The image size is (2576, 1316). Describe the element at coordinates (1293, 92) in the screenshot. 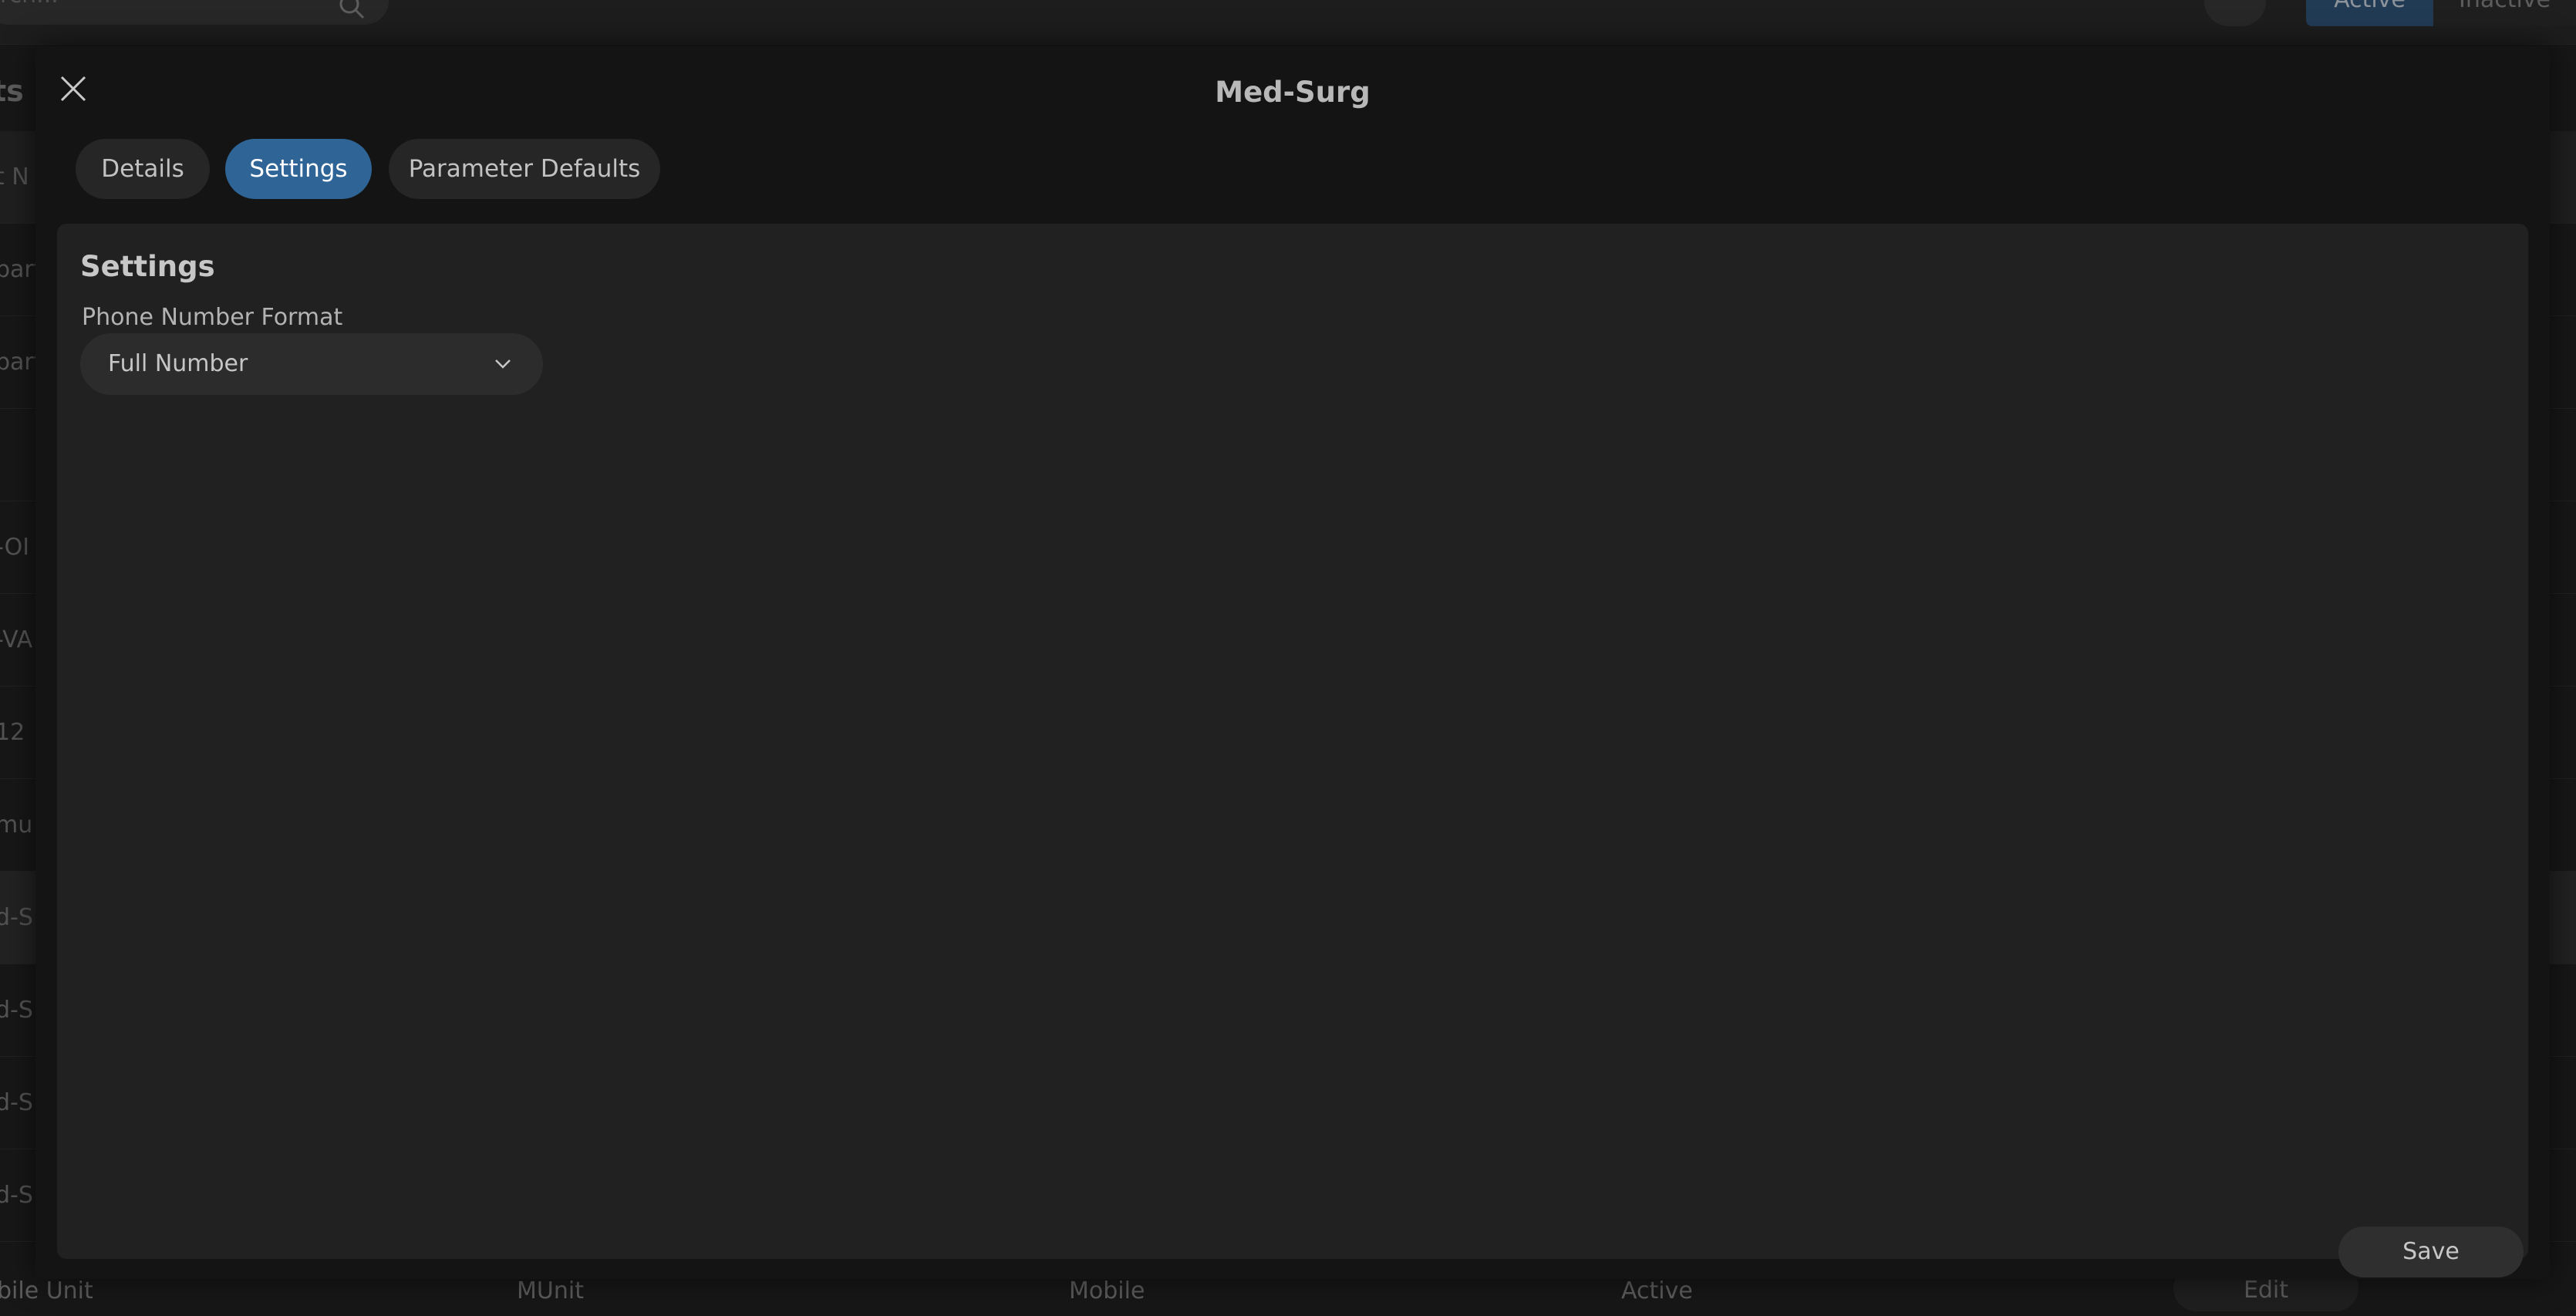

I see `modal-title: Med-Surg` at that location.